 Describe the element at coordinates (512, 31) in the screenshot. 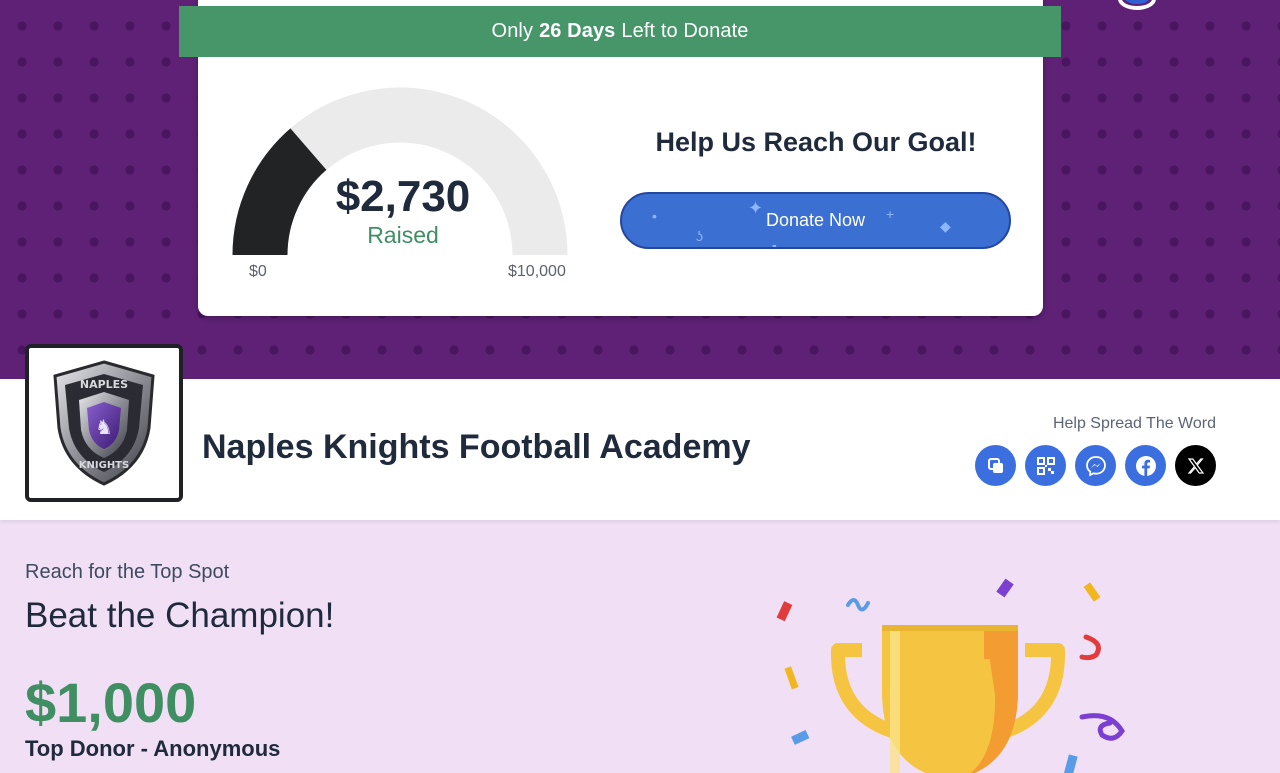

I see `banner-prefix: Only` at that location.